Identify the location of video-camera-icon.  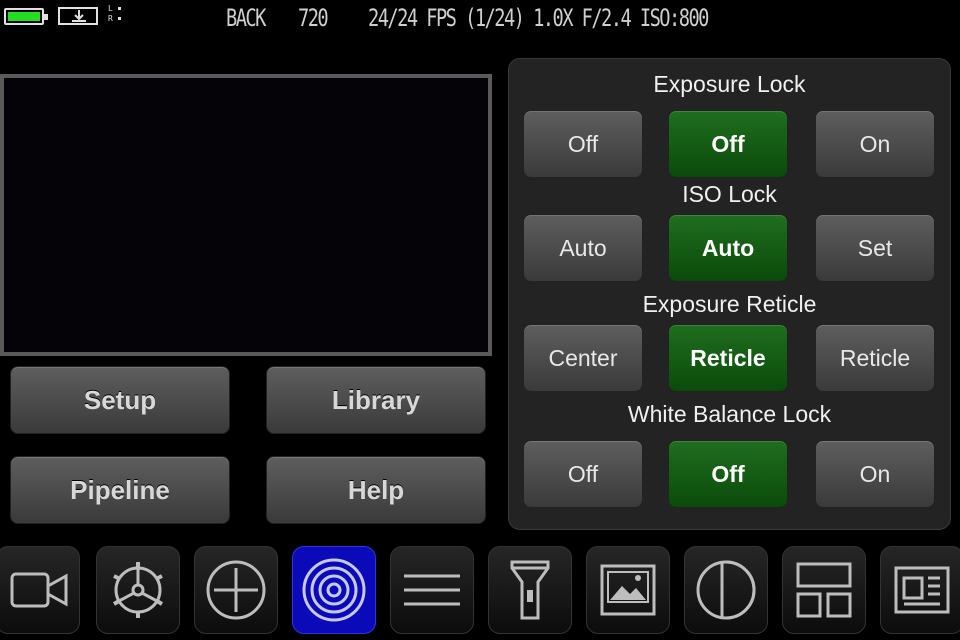
(39, 590).